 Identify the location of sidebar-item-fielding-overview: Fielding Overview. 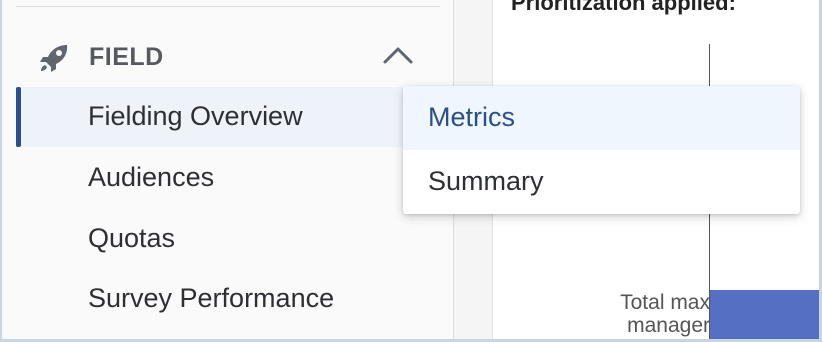
(226, 117).